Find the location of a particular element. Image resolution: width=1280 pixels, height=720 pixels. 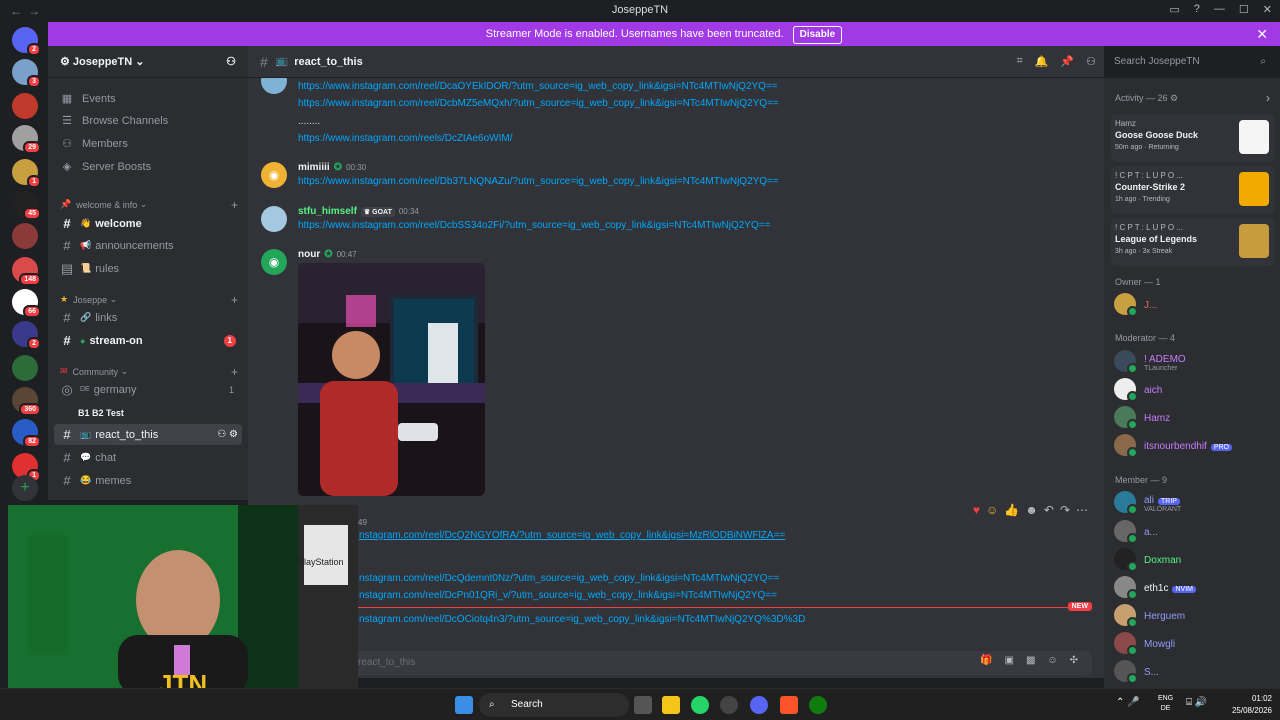

category-community: ✉ Community ⌄ + is located at coordinates (150, 372).